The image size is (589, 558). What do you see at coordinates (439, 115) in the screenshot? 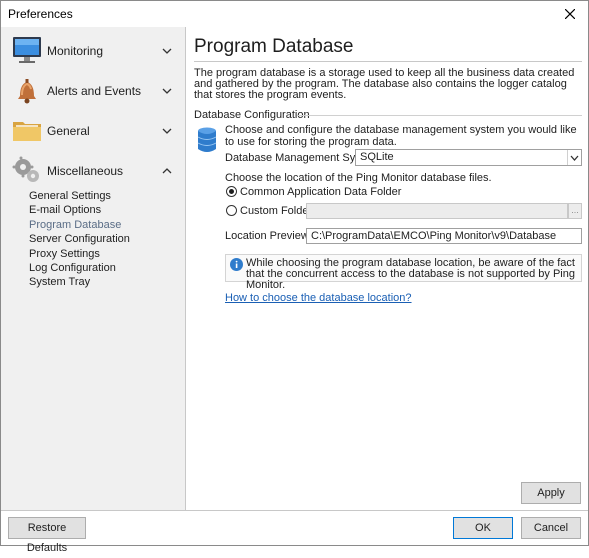
I see `section-divider` at bounding box center [439, 115].